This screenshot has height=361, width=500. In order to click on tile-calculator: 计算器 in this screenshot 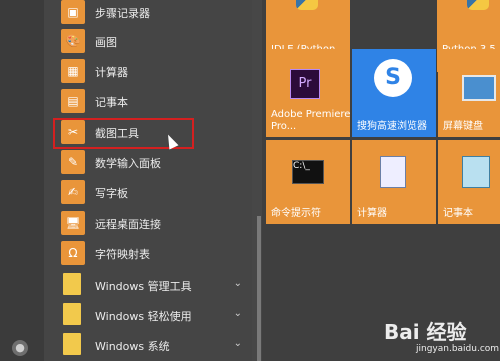, I will do `click(394, 182)`.